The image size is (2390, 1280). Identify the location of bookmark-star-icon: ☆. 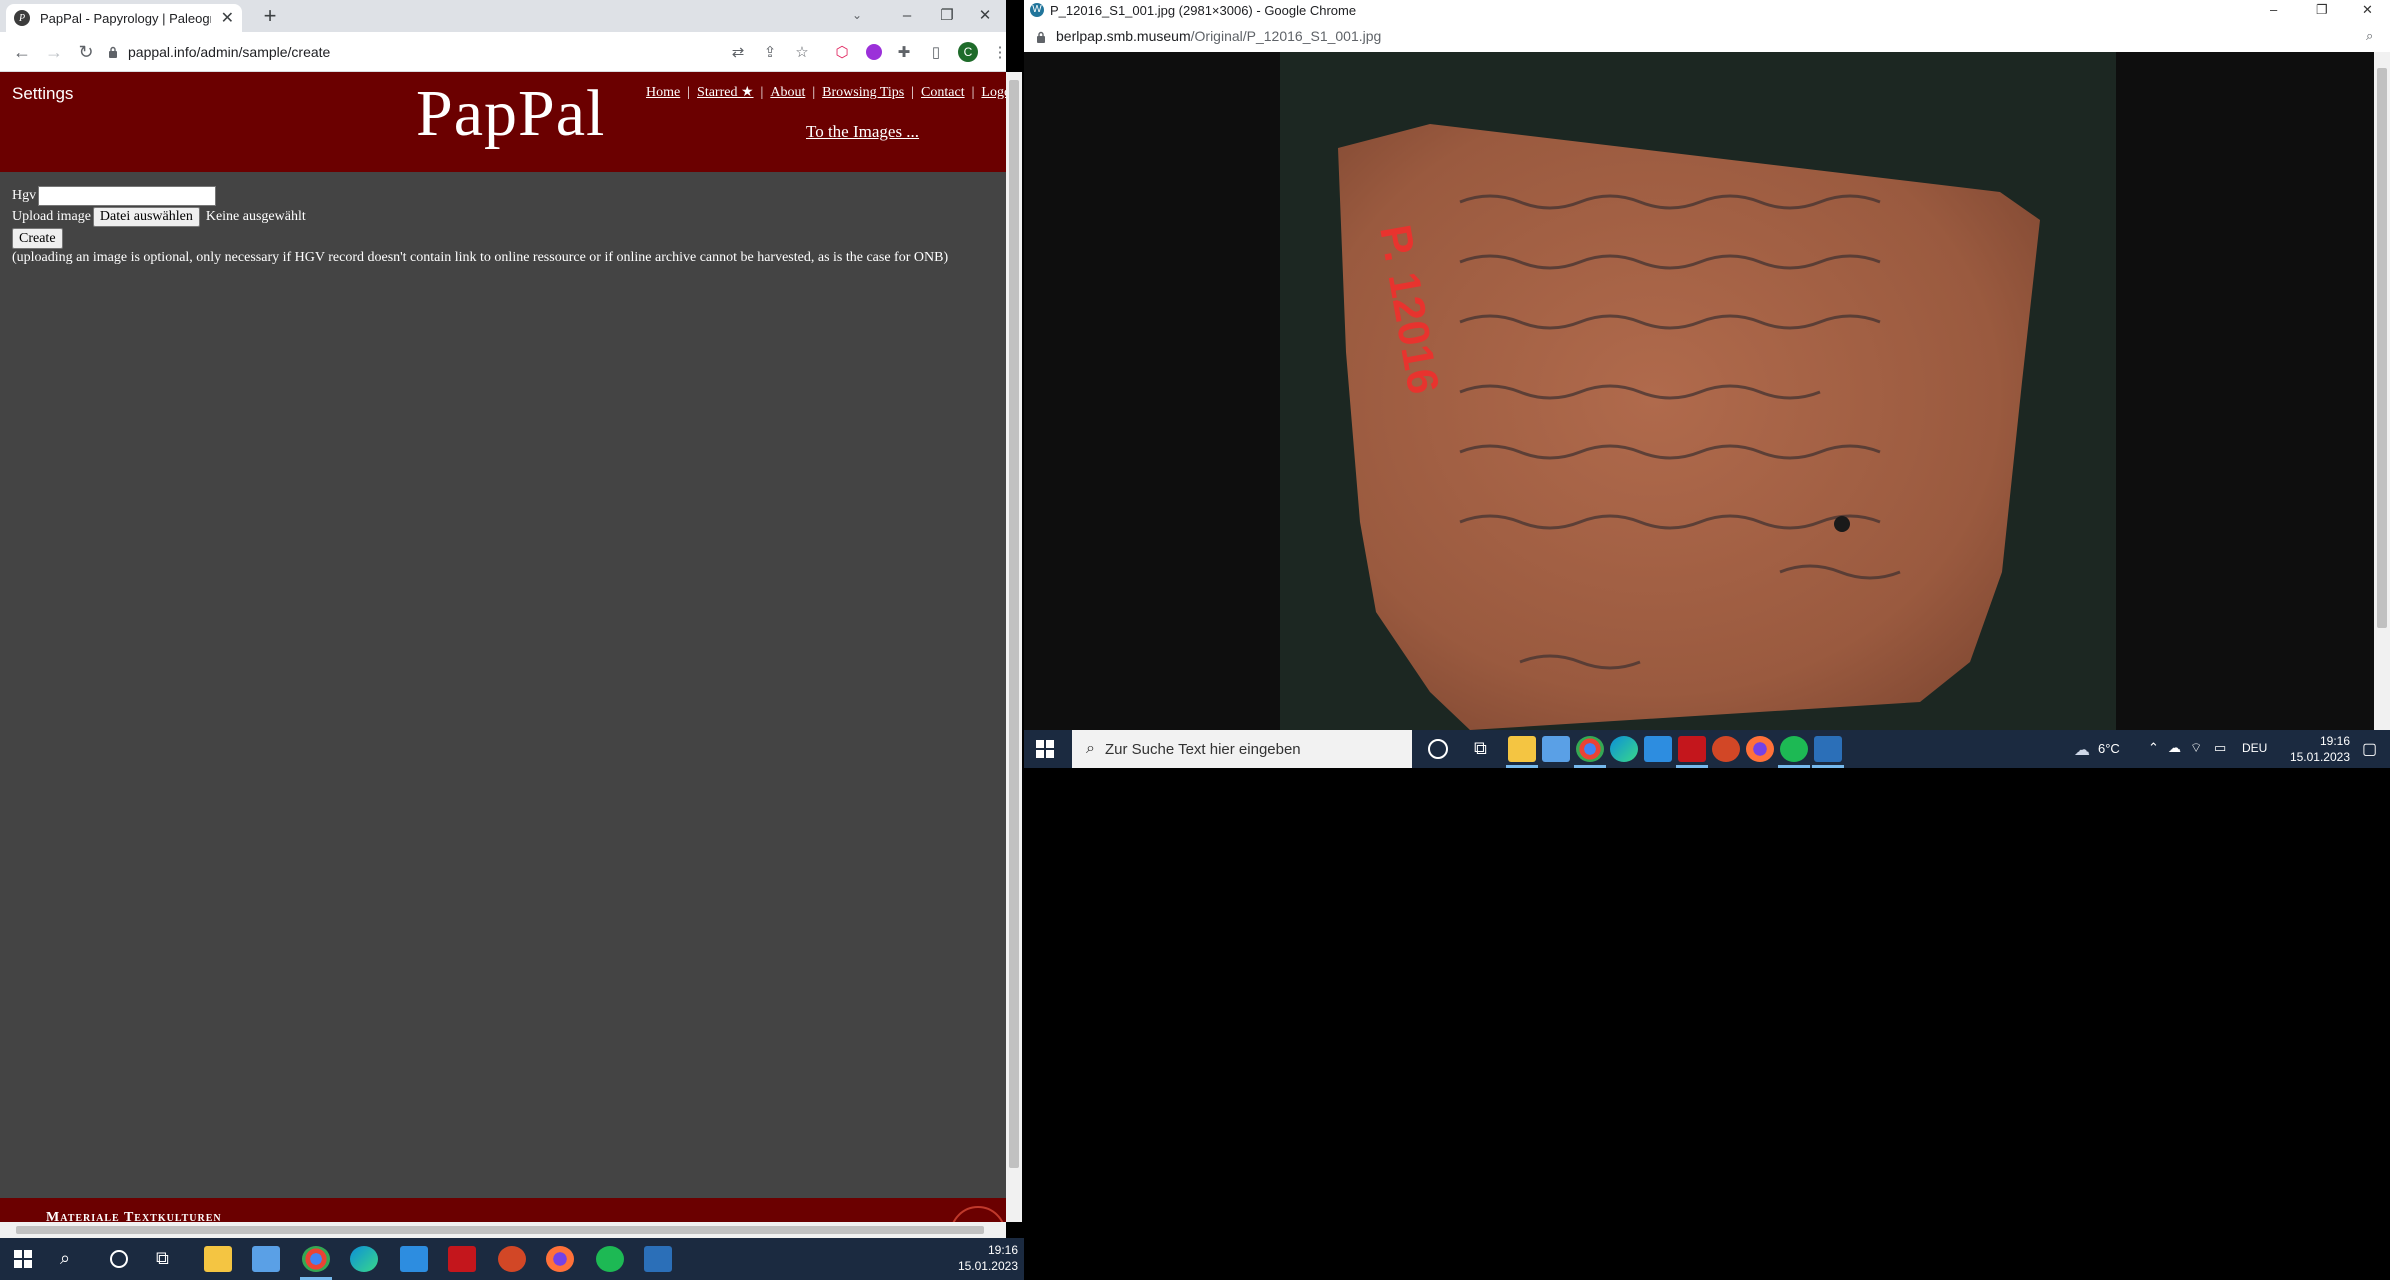
(802, 52).